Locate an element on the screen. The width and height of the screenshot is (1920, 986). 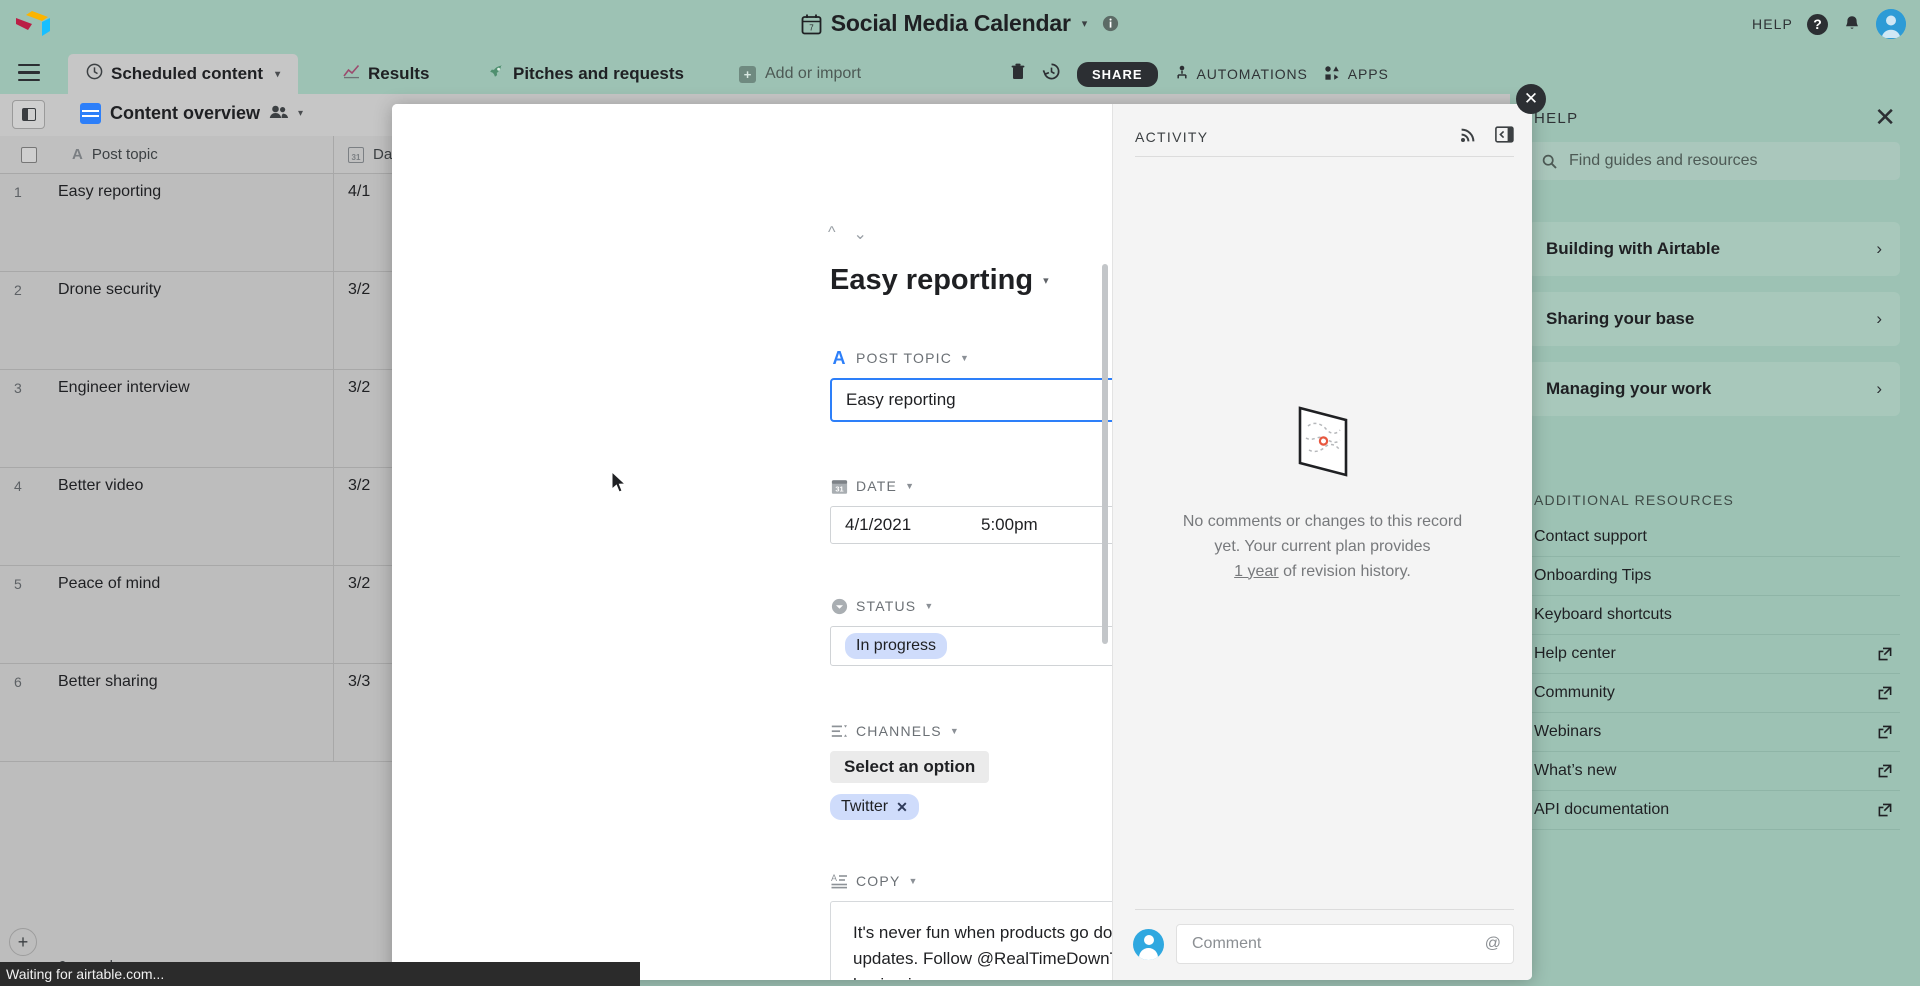
help-card-managing-your-work: Managing your work › is located at coordinates (1714, 389).